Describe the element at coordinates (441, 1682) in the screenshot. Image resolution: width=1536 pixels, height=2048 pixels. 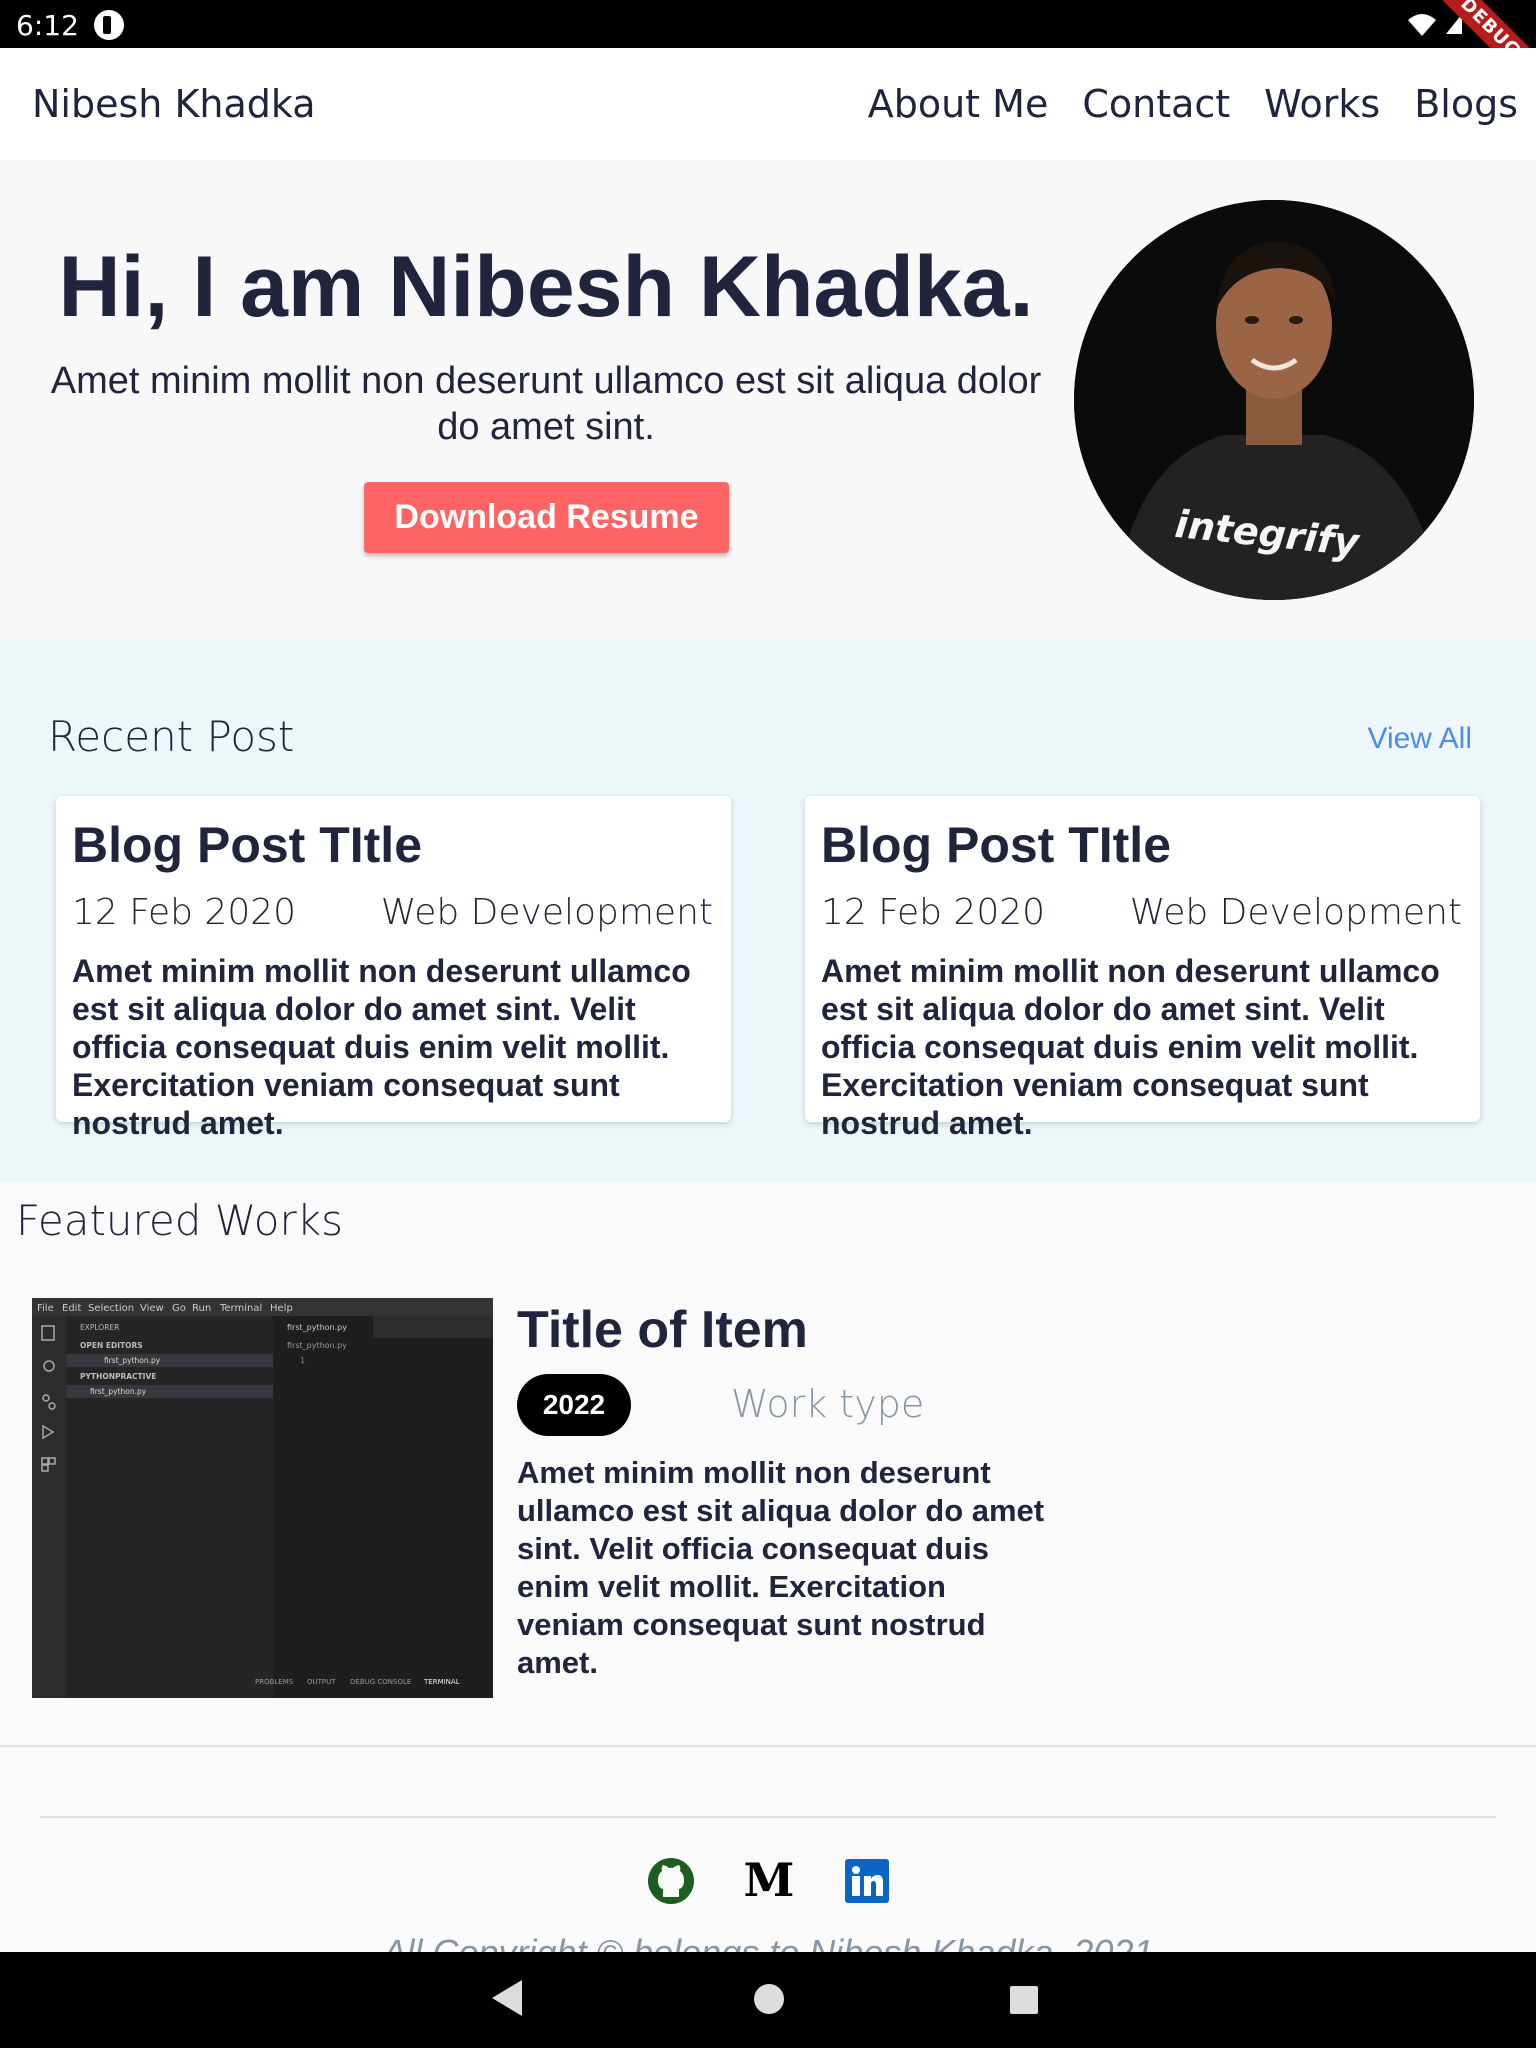
I see `thumb-panel-tab: TERMINAL` at that location.